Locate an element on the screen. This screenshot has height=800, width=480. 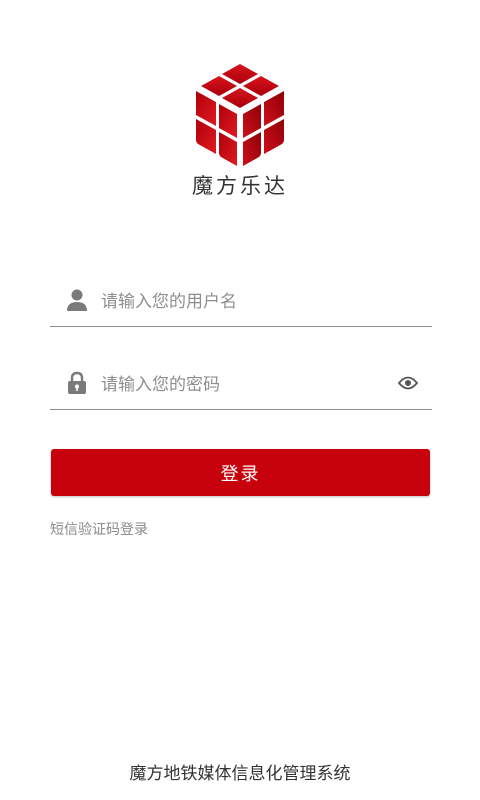
system-name: 魔方地铁媒体信息化管理系统 is located at coordinates (240, 774).